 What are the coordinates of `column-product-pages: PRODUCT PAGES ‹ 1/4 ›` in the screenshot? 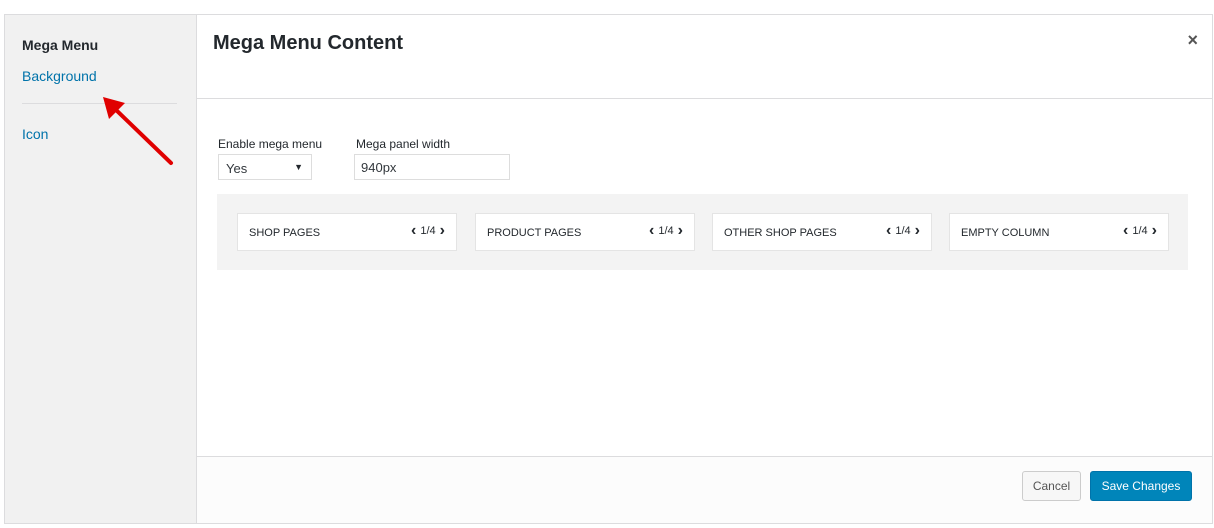 It's located at (585, 232).